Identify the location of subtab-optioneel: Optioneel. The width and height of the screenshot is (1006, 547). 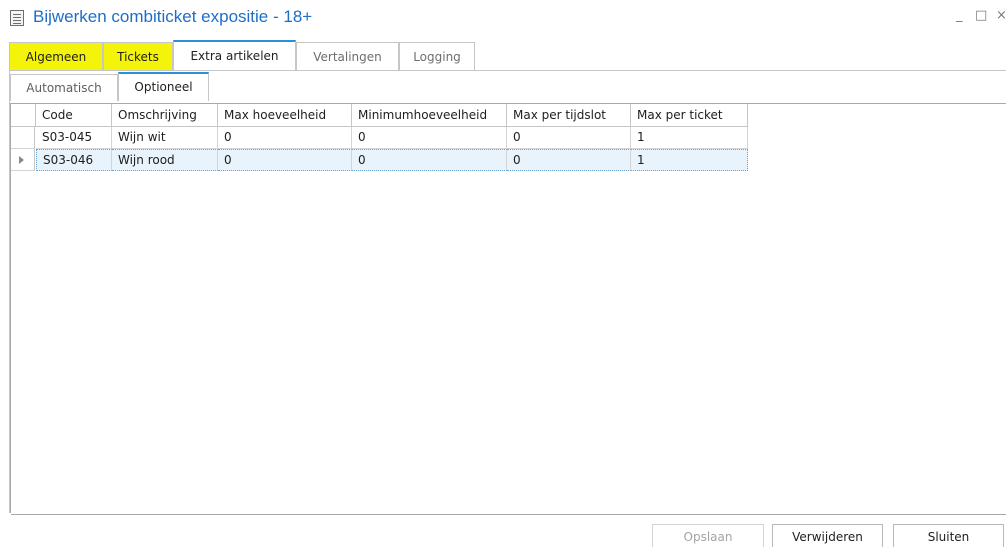
(163, 86).